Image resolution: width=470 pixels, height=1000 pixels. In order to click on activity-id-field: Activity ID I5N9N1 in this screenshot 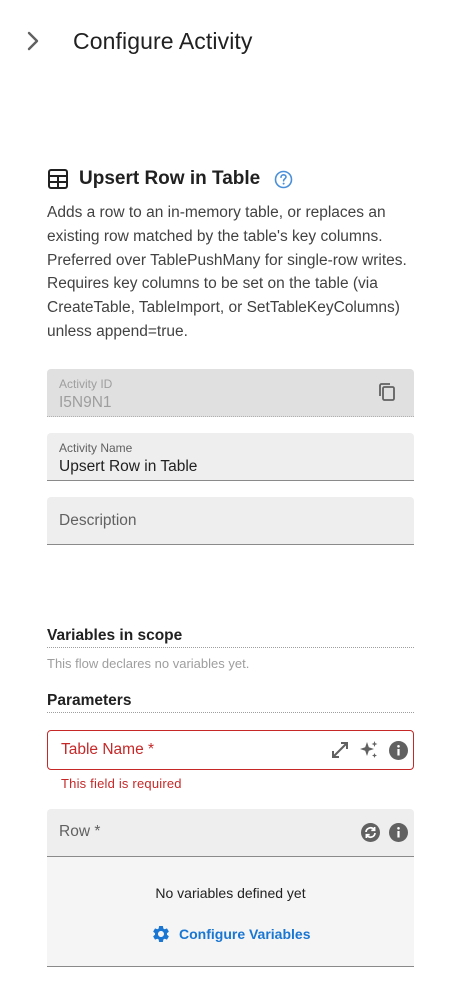, I will do `click(230, 393)`.